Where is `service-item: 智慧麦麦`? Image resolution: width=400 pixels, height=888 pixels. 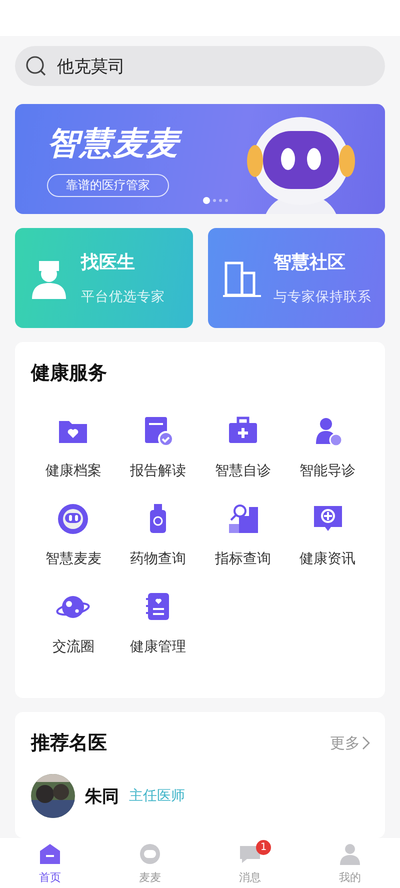
service-item: 智慧麦麦 is located at coordinates (73, 535).